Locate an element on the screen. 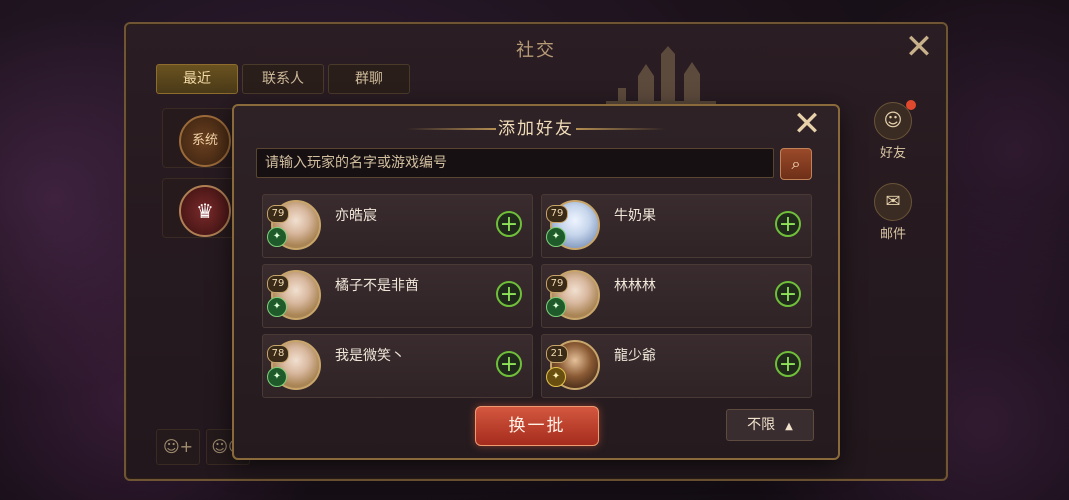 The height and width of the screenshot is (500, 1069). friend-name: 我是微笑丶 is located at coordinates (370, 356).